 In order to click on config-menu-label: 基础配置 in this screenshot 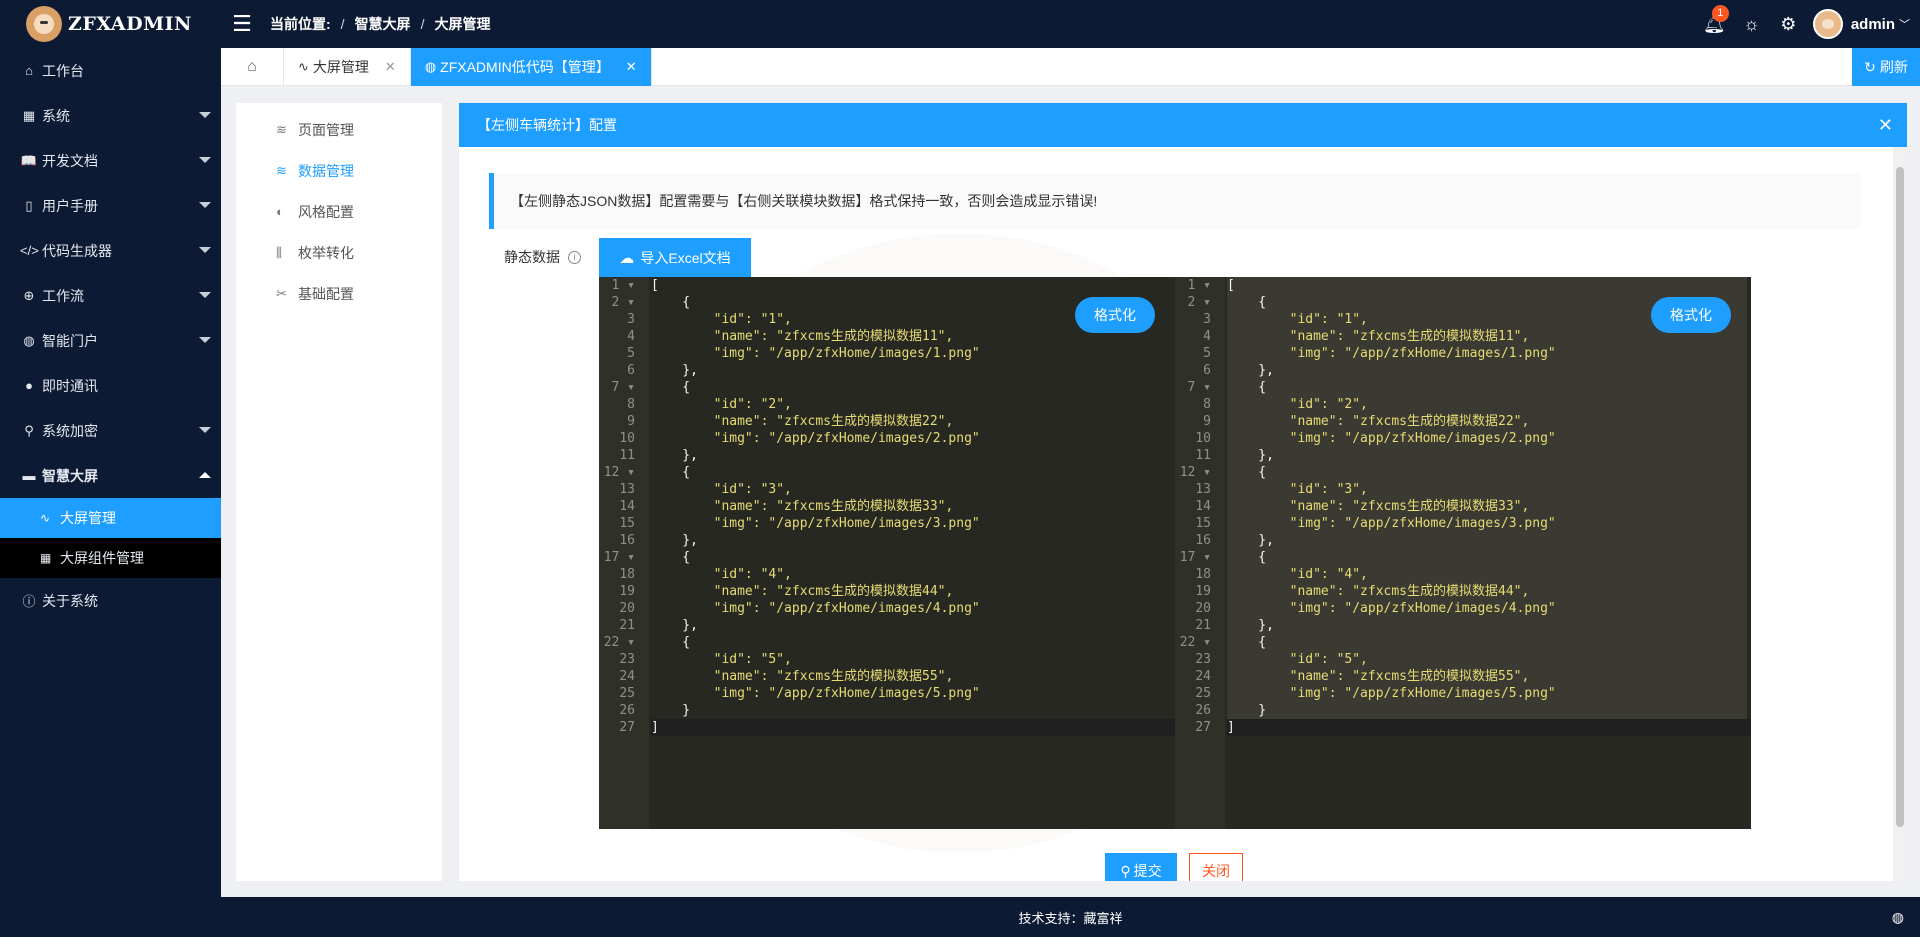, I will do `click(326, 293)`.